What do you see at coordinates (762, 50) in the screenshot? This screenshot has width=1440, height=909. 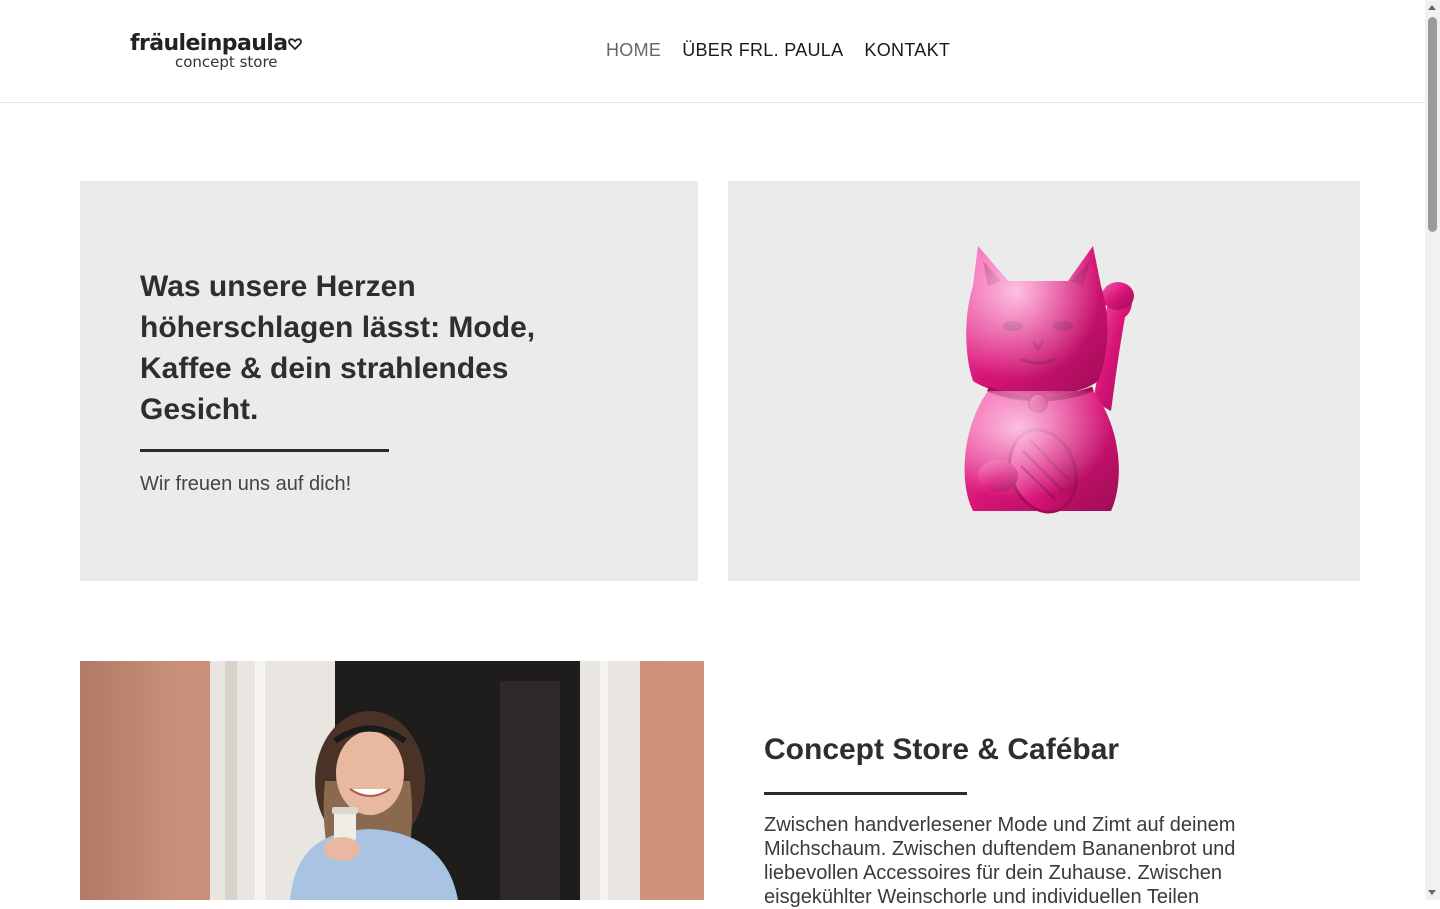 I see `nav-ueber-frl-paula: ÜBER FRL. PAULA` at bounding box center [762, 50].